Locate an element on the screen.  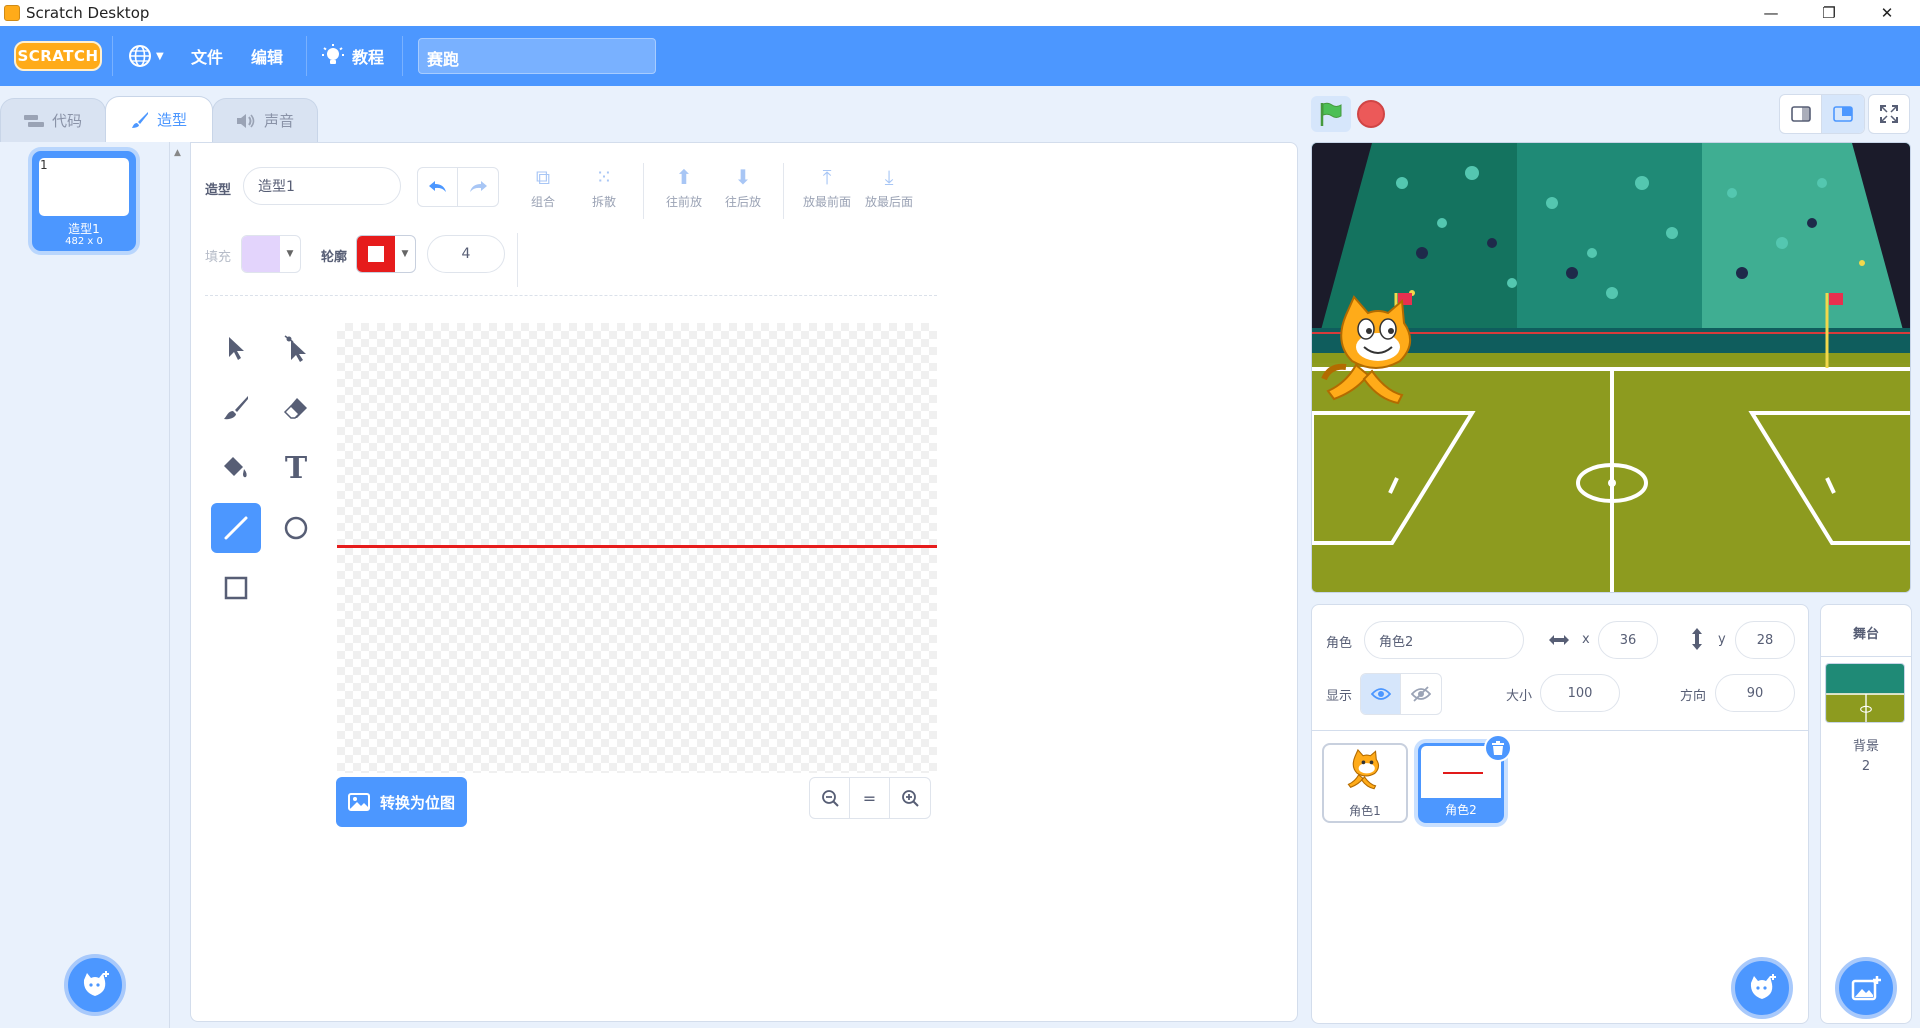
language-menu: ▼ is located at coordinates (146, 56).